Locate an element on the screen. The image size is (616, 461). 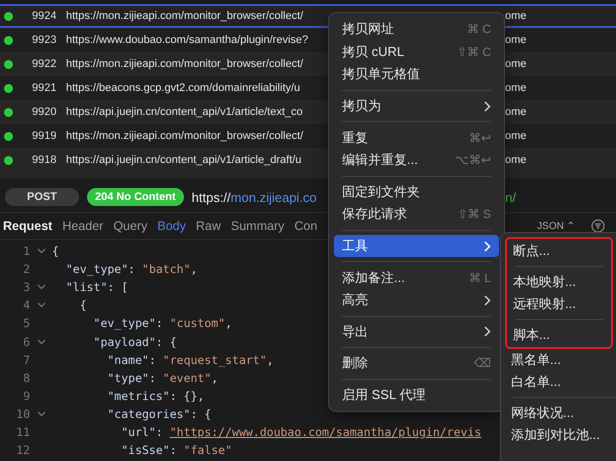
request-url: https://api.juejin.cn/content_api/v1/article_draft/u is located at coordinates (184, 160).